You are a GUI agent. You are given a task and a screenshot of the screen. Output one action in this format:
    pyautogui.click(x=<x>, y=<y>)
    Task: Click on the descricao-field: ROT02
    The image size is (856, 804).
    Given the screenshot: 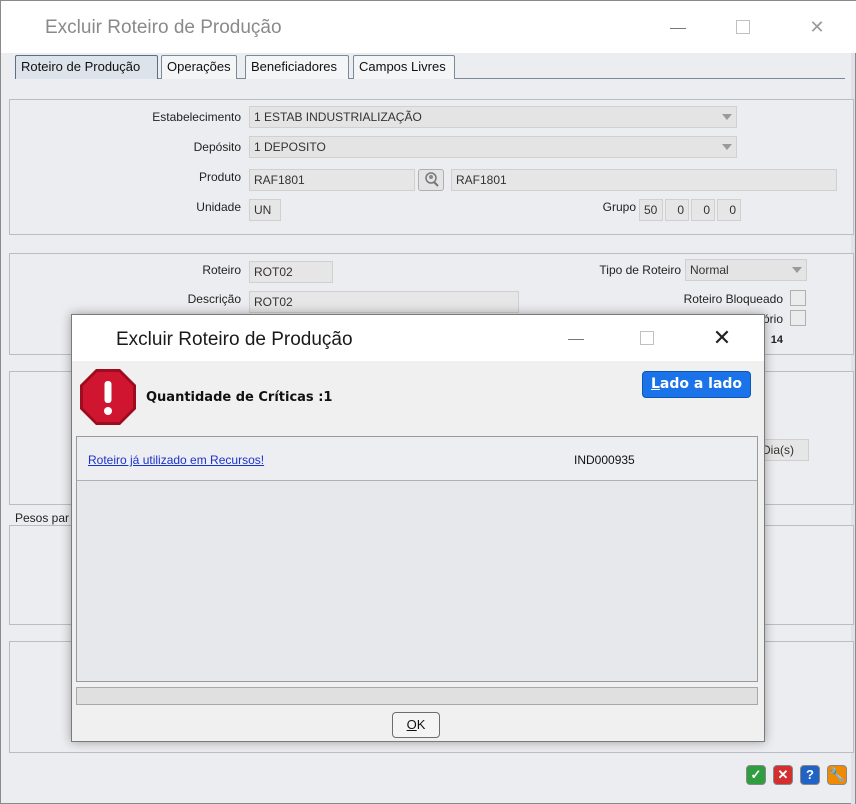 What is the action you would take?
    pyautogui.click(x=384, y=302)
    